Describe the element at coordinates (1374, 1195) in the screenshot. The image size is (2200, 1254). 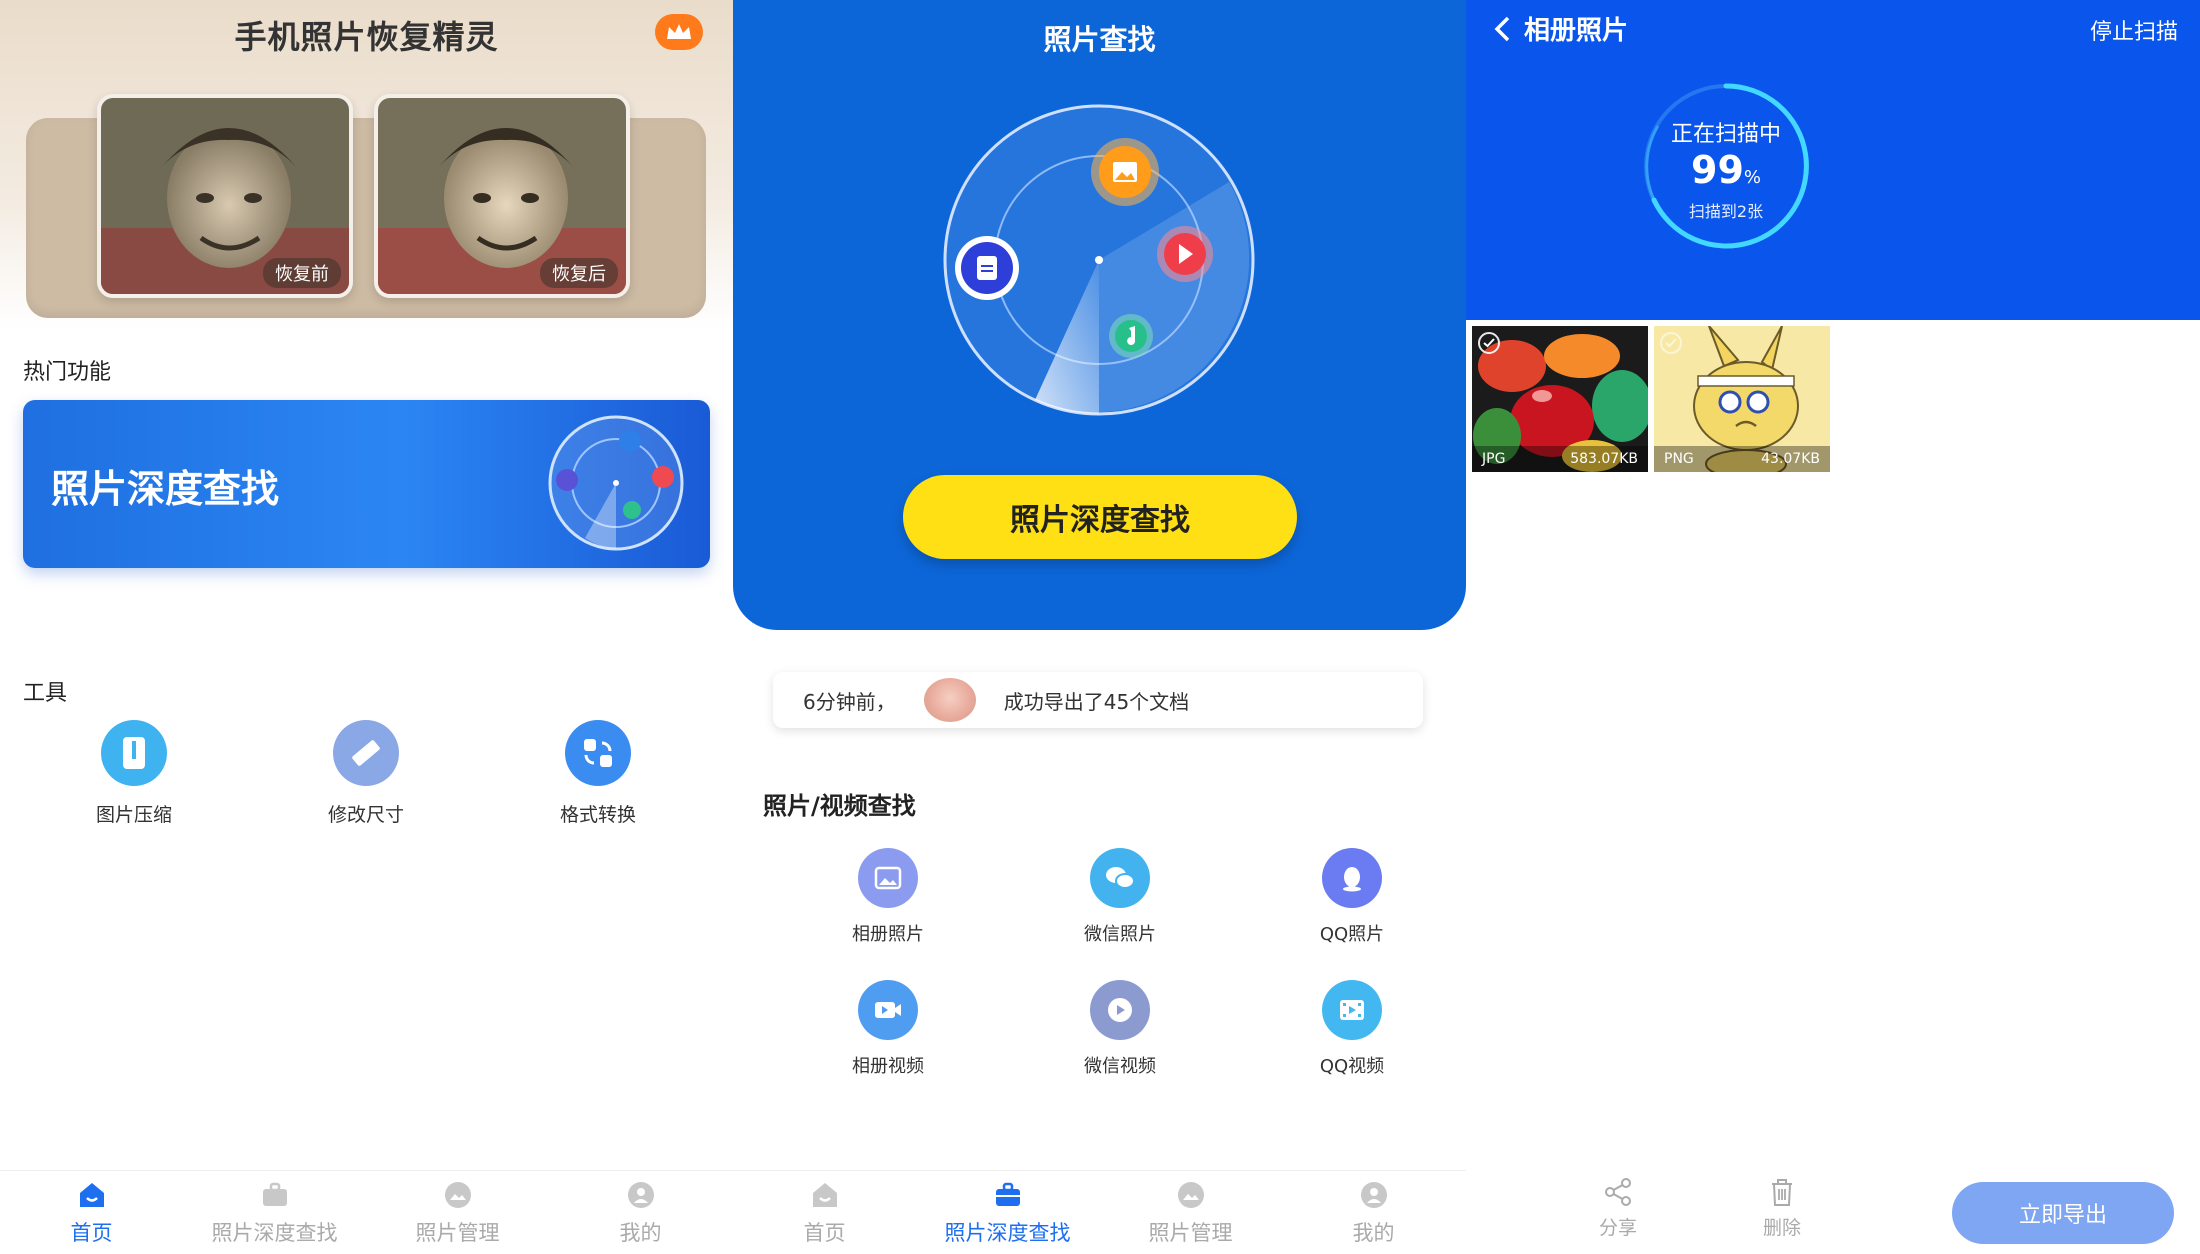
I see `user-icon` at that location.